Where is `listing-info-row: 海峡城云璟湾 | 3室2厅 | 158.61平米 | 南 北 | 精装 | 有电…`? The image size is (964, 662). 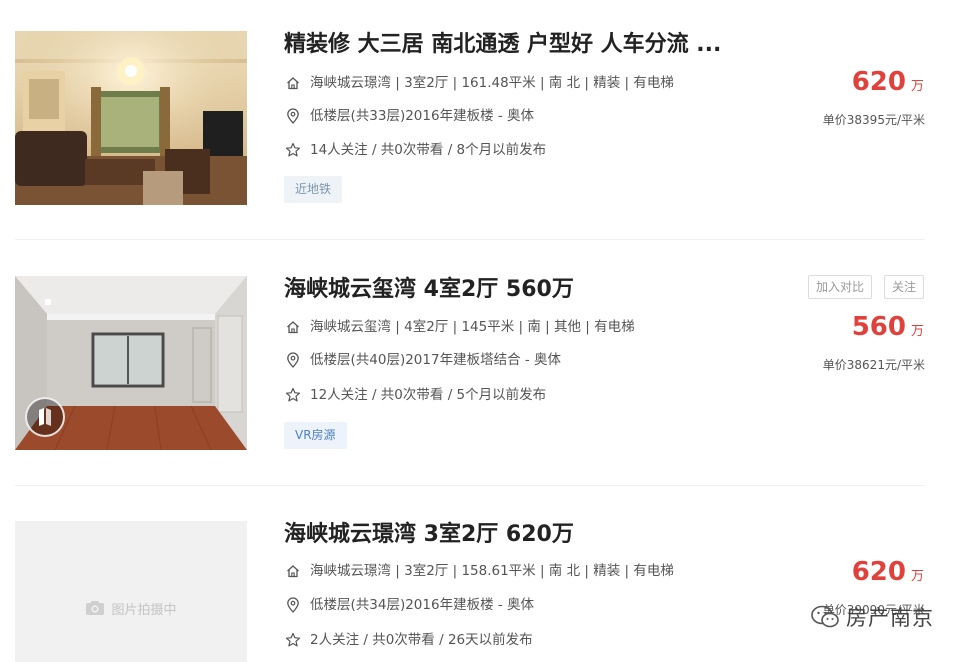
listing-info-row: 海峡城云璟湾 | 3室2厅 | 158.61平米 | 南 北 | 精装 | 有电… is located at coordinates (479, 571).